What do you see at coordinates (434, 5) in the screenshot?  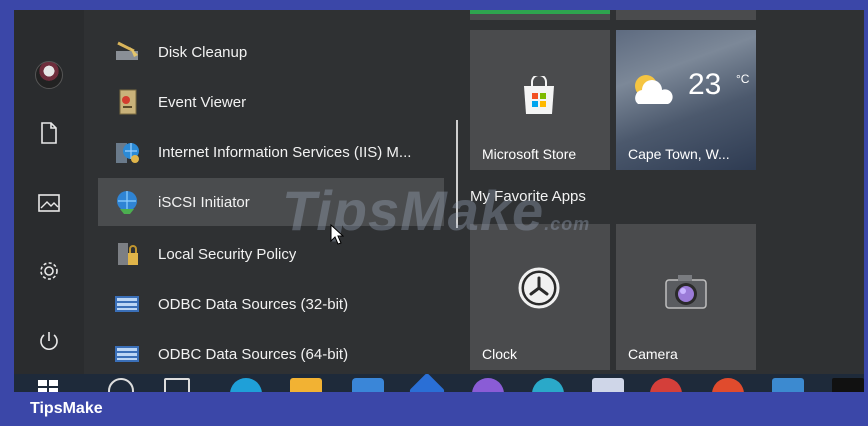 I see `frame-top` at bounding box center [434, 5].